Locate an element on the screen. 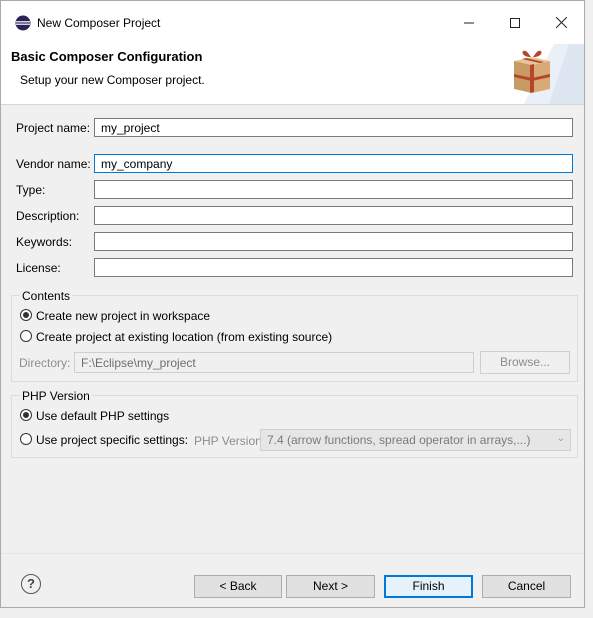 The height and width of the screenshot is (618, 593). window-title: New Composer Project is located at coordinates (99, 23).